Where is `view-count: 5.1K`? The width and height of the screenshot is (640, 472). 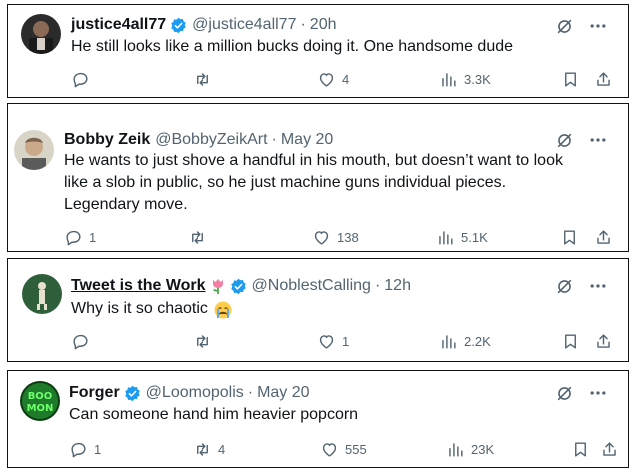 view-count: 5.1K is located at coordinates (474, 237).